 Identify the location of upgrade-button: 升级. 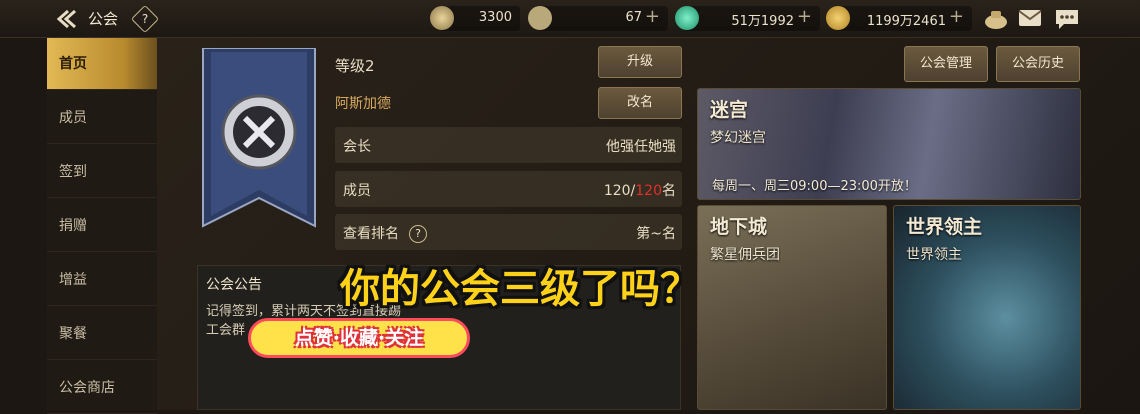
(640, 62).